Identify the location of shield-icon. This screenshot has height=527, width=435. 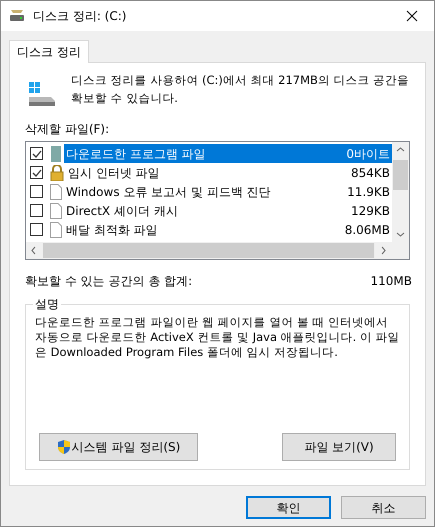
(63, 447).